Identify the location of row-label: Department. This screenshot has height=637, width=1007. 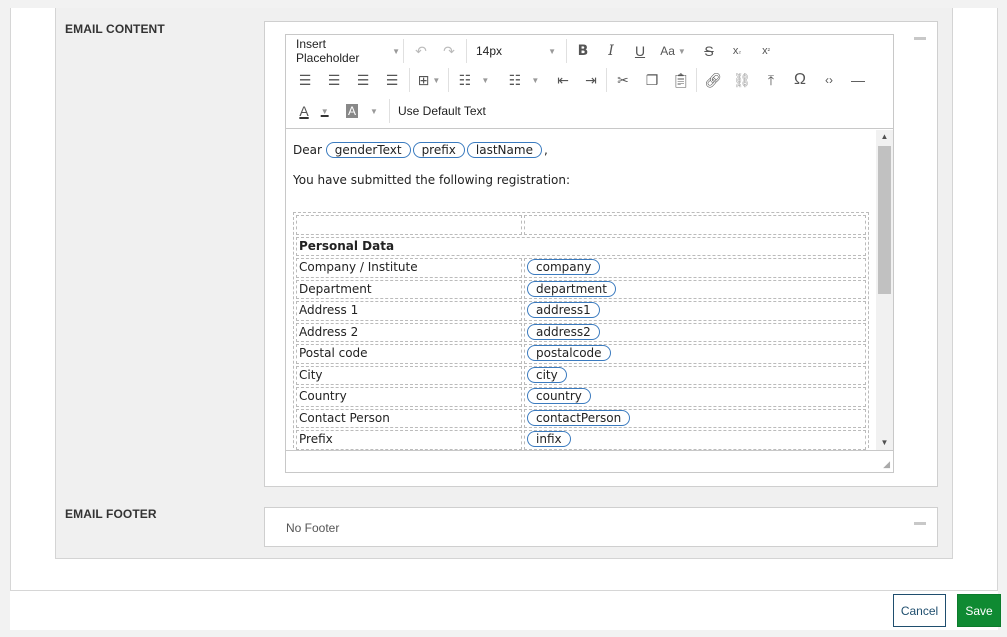
(409, 289).